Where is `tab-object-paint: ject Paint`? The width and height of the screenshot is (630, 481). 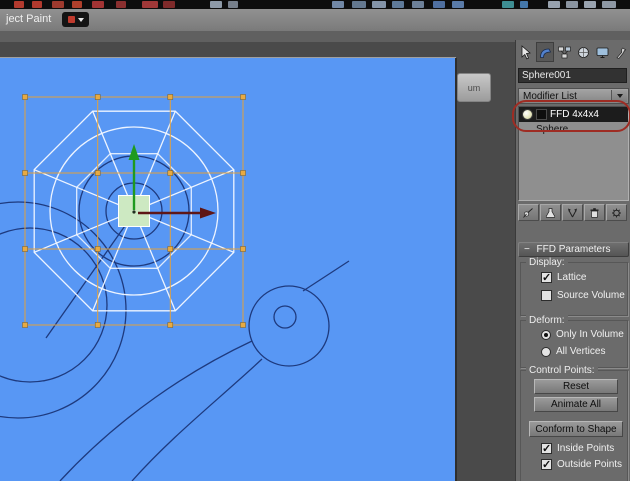 tab-object-paint: ject Paint is located at coordinates (28, 19).